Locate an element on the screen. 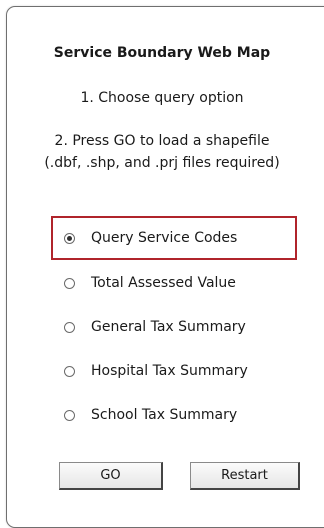  radio-option-hospital-tax-summary: Hospital Tax Summary is located at coordinates (156, 371).